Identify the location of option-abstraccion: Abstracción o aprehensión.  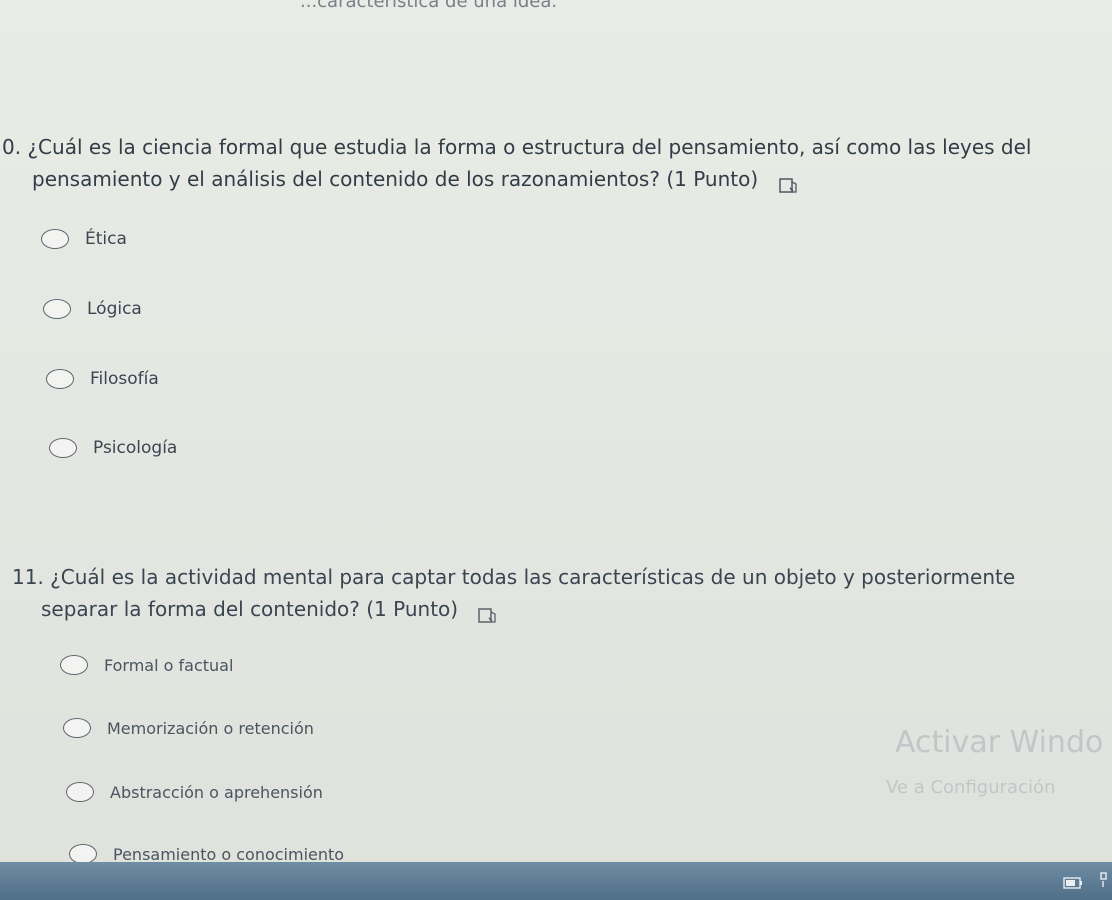
(194, 792).